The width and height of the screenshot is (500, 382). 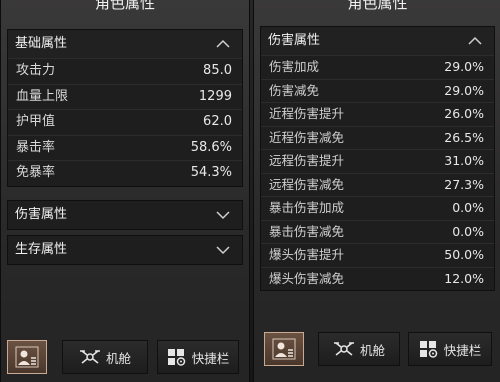 I want to click on stat-row-headshot-damage-up: 爆头伤害提升 50.0%, so click(x=377, y=255).